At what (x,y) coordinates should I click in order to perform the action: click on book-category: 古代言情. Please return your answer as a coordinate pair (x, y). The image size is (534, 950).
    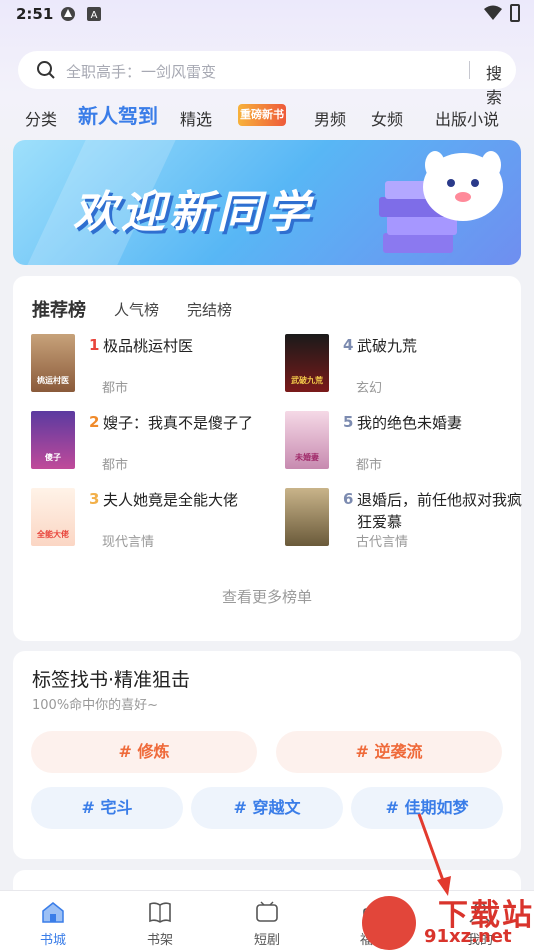
    Looking at the image, I should click on (382, 542).